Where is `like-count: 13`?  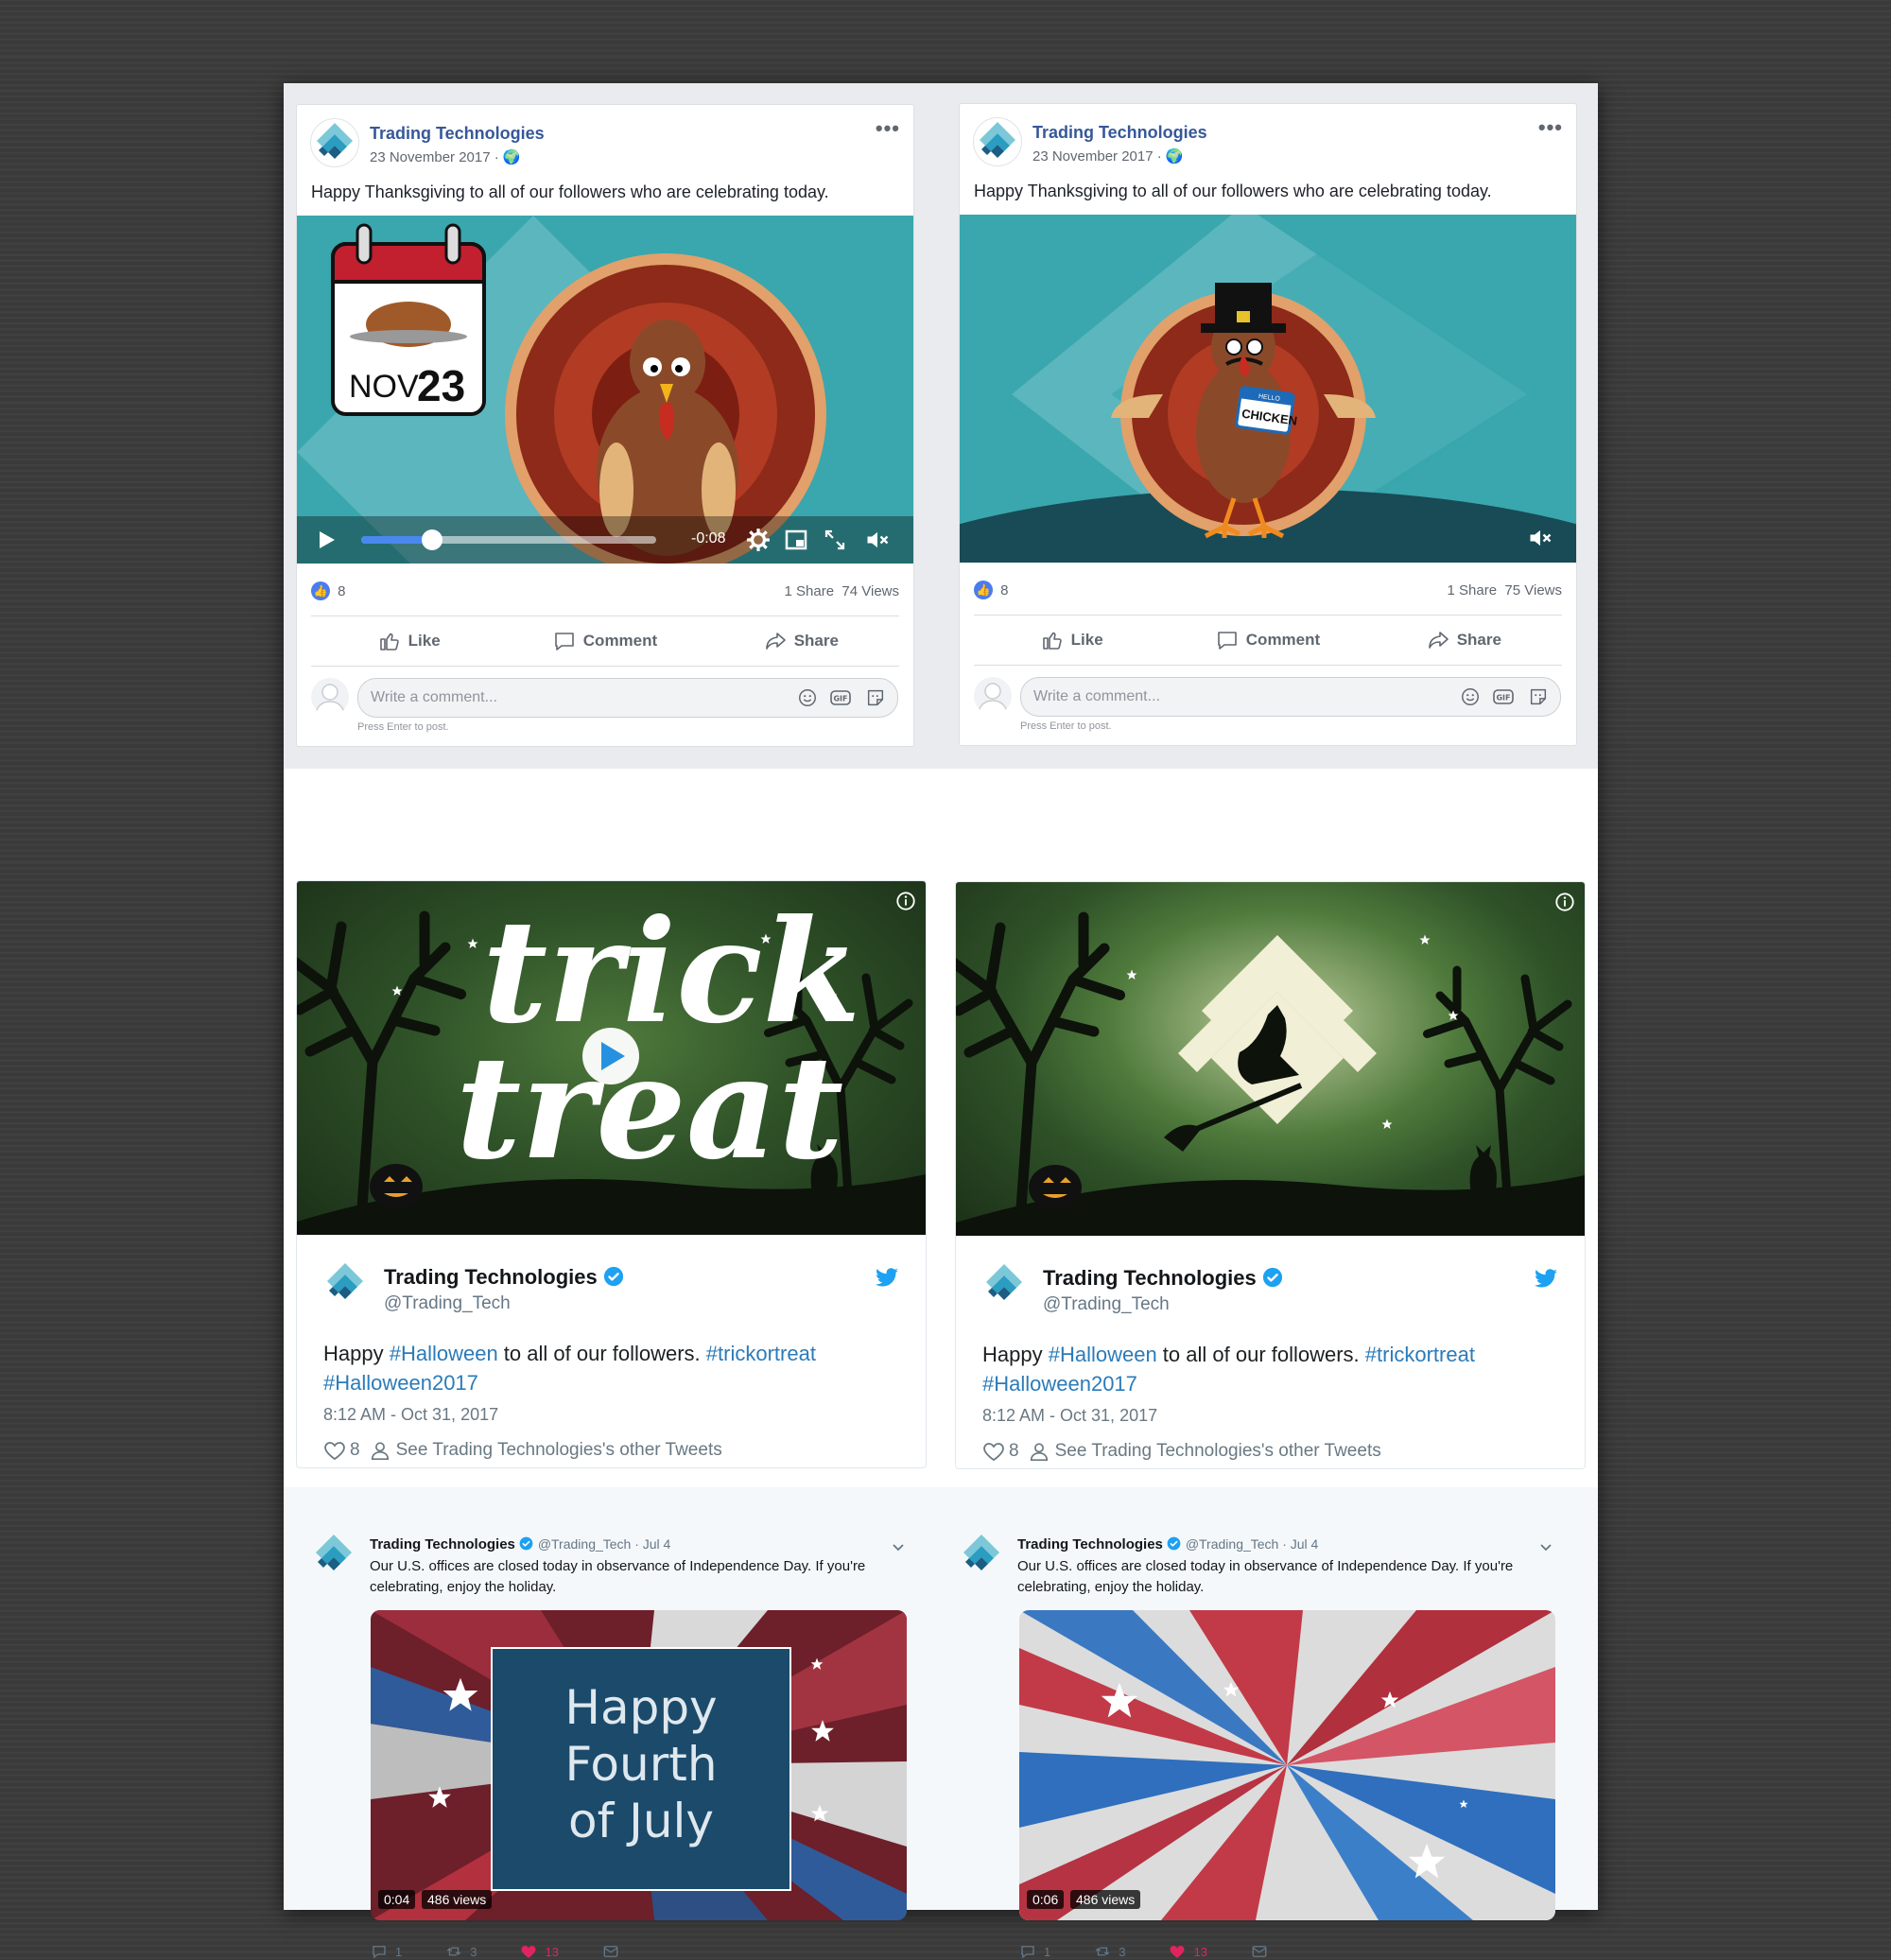 like-count: 13 is located at coordinates (552, 1952).